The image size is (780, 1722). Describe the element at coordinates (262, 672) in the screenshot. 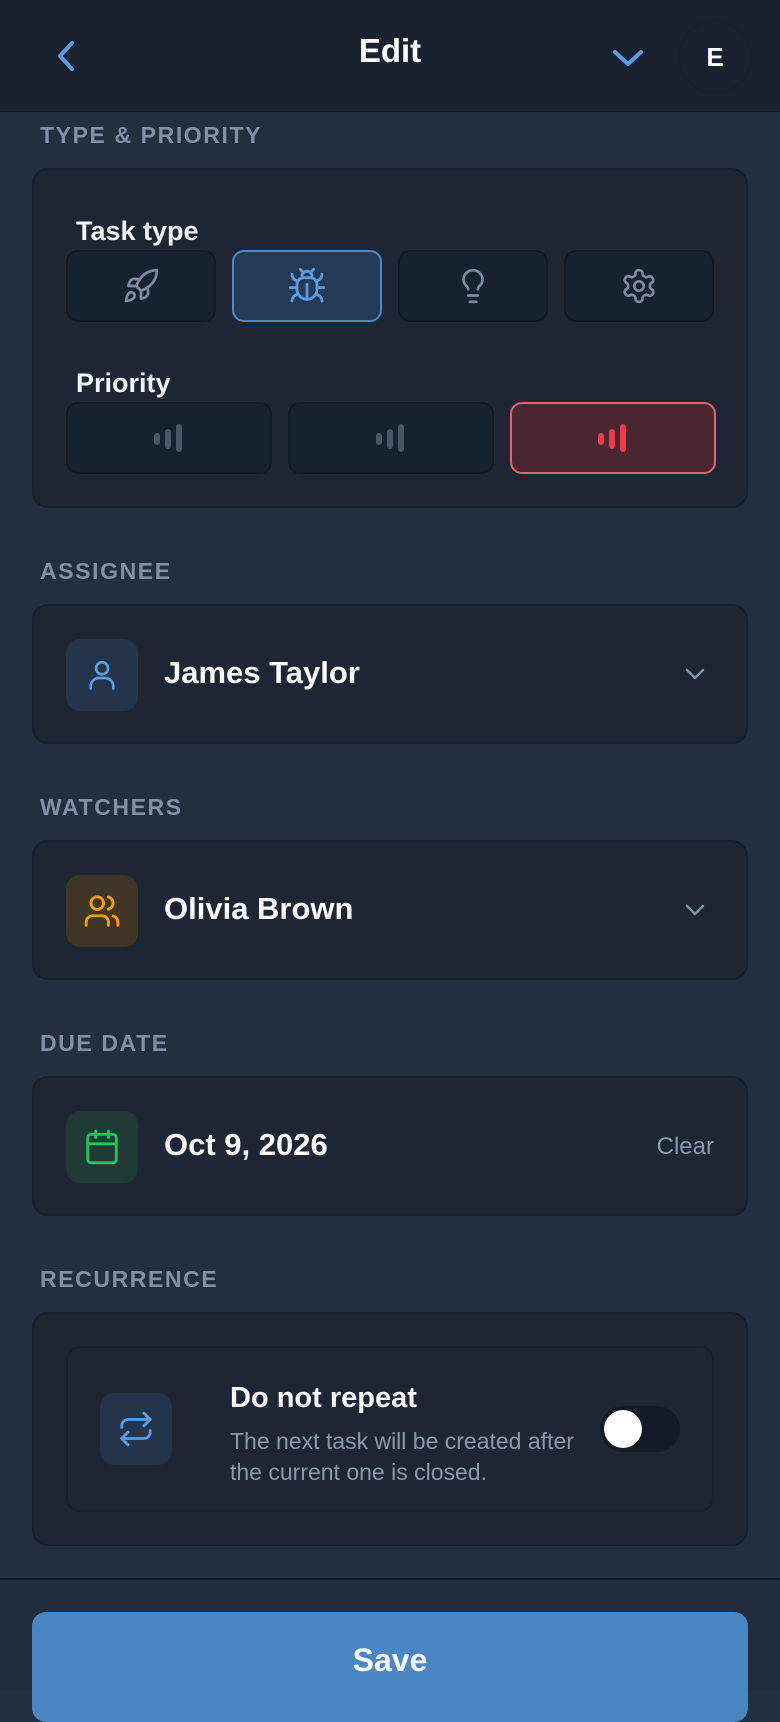

I see `assignee-value: James Taylor` at that location.